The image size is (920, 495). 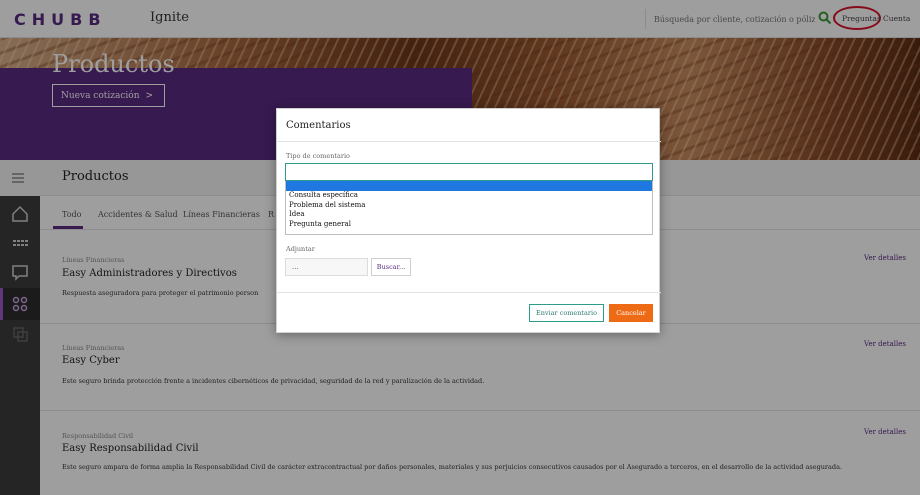 I want to click on option-problema-sistema: Problema del sistema, so click(x=469, y=206).